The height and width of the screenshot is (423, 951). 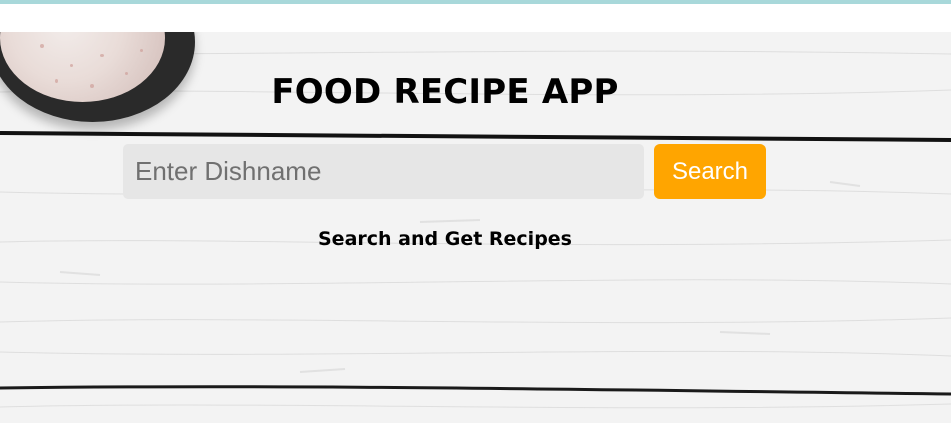 I want to click on top-spacer, so click(x=475, y=18).